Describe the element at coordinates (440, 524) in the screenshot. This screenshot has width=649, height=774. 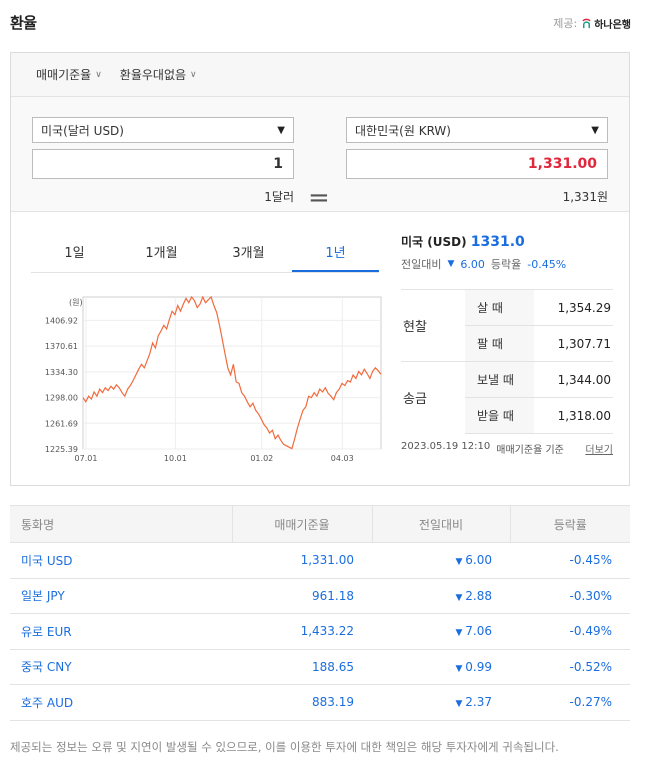
I see `header-change: 전일대비` at that location.